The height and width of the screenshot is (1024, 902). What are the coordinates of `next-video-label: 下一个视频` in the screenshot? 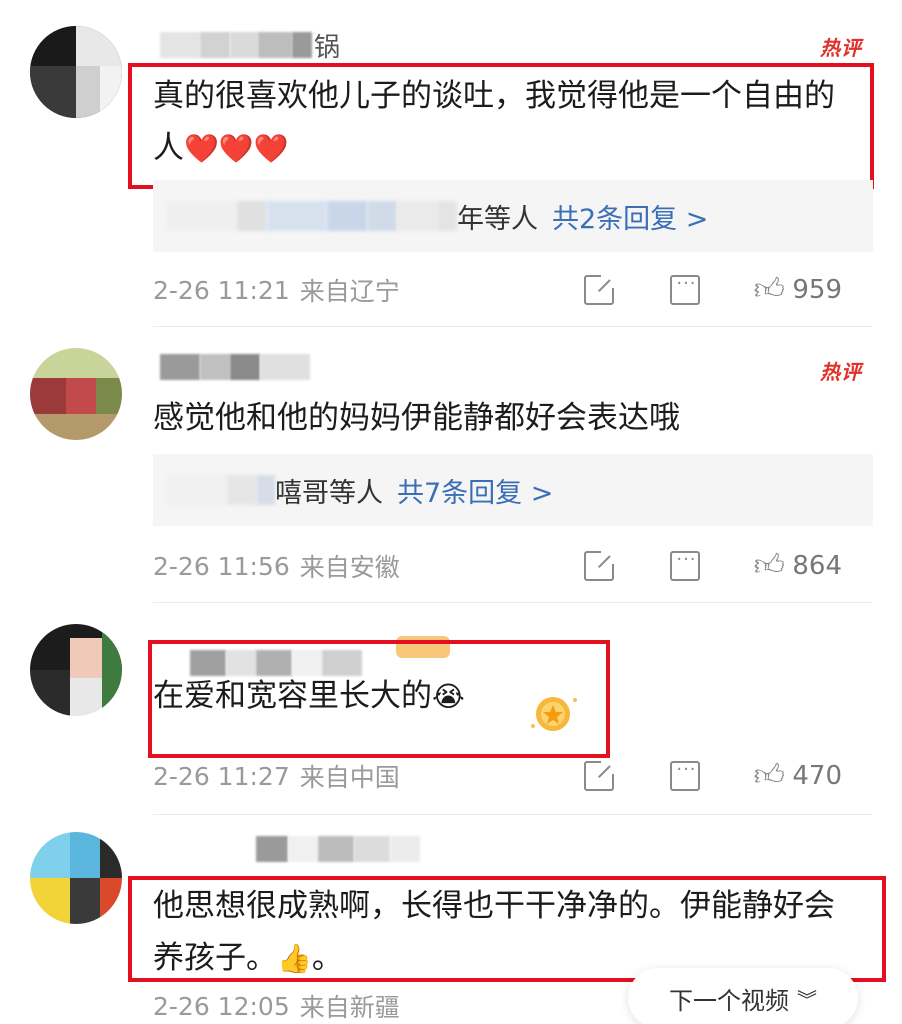 It's located at (729, 1000).